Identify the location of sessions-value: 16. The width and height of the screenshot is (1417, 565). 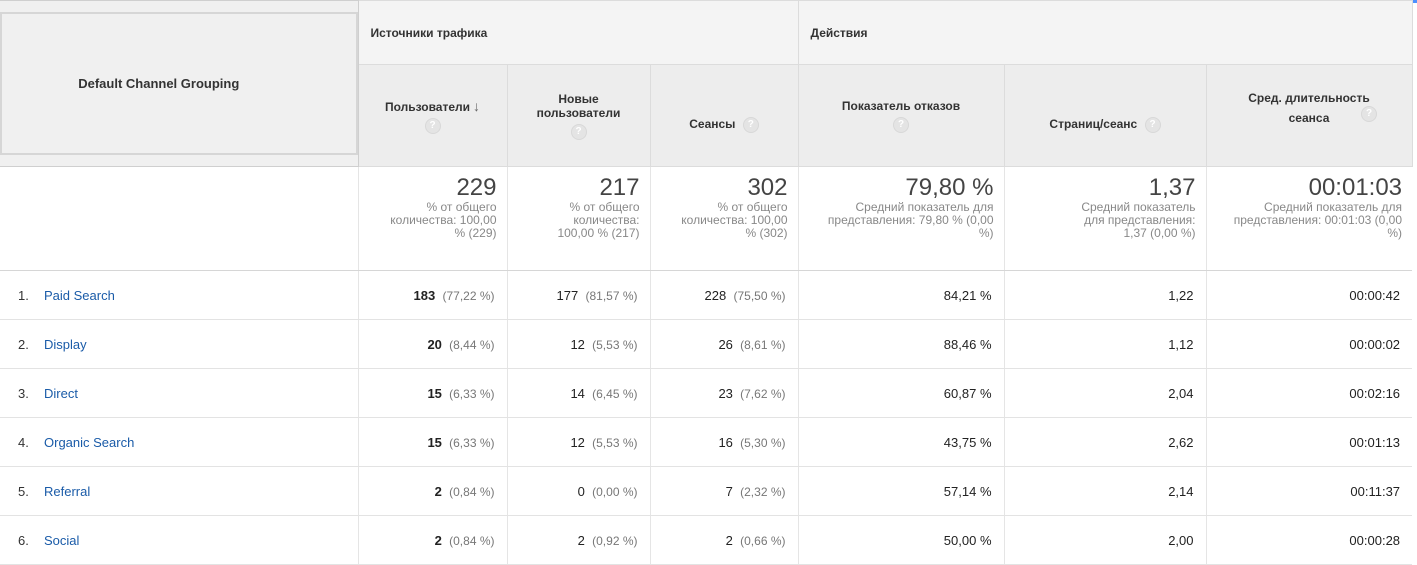
(725, 442).